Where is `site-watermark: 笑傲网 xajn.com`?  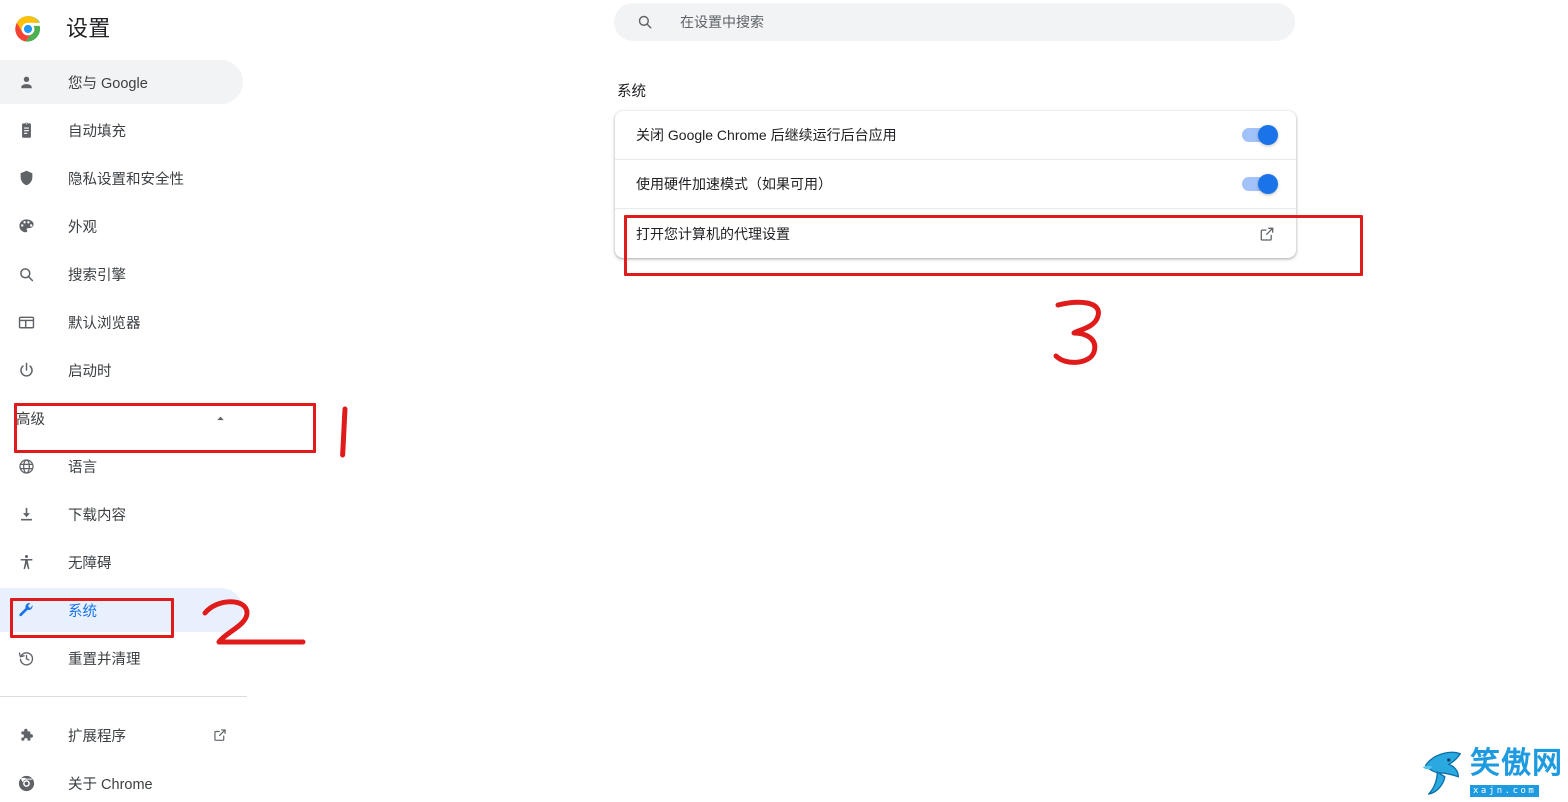 site-watermark: 笑傲网 xajn.com is located at coordinates (1494, 767).